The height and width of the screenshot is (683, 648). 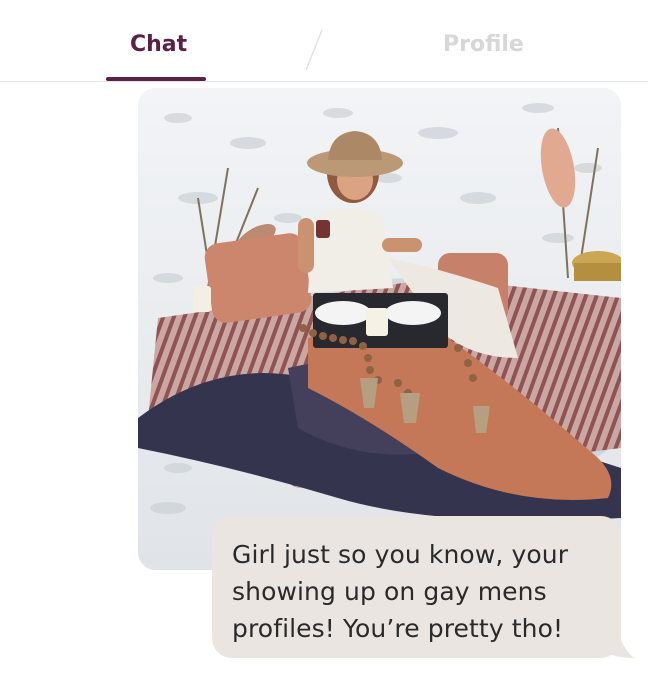 What do you see at coordinates (617, 644) in the screenshot?
I see `bubble-tail` at bounding box center [617, 644].